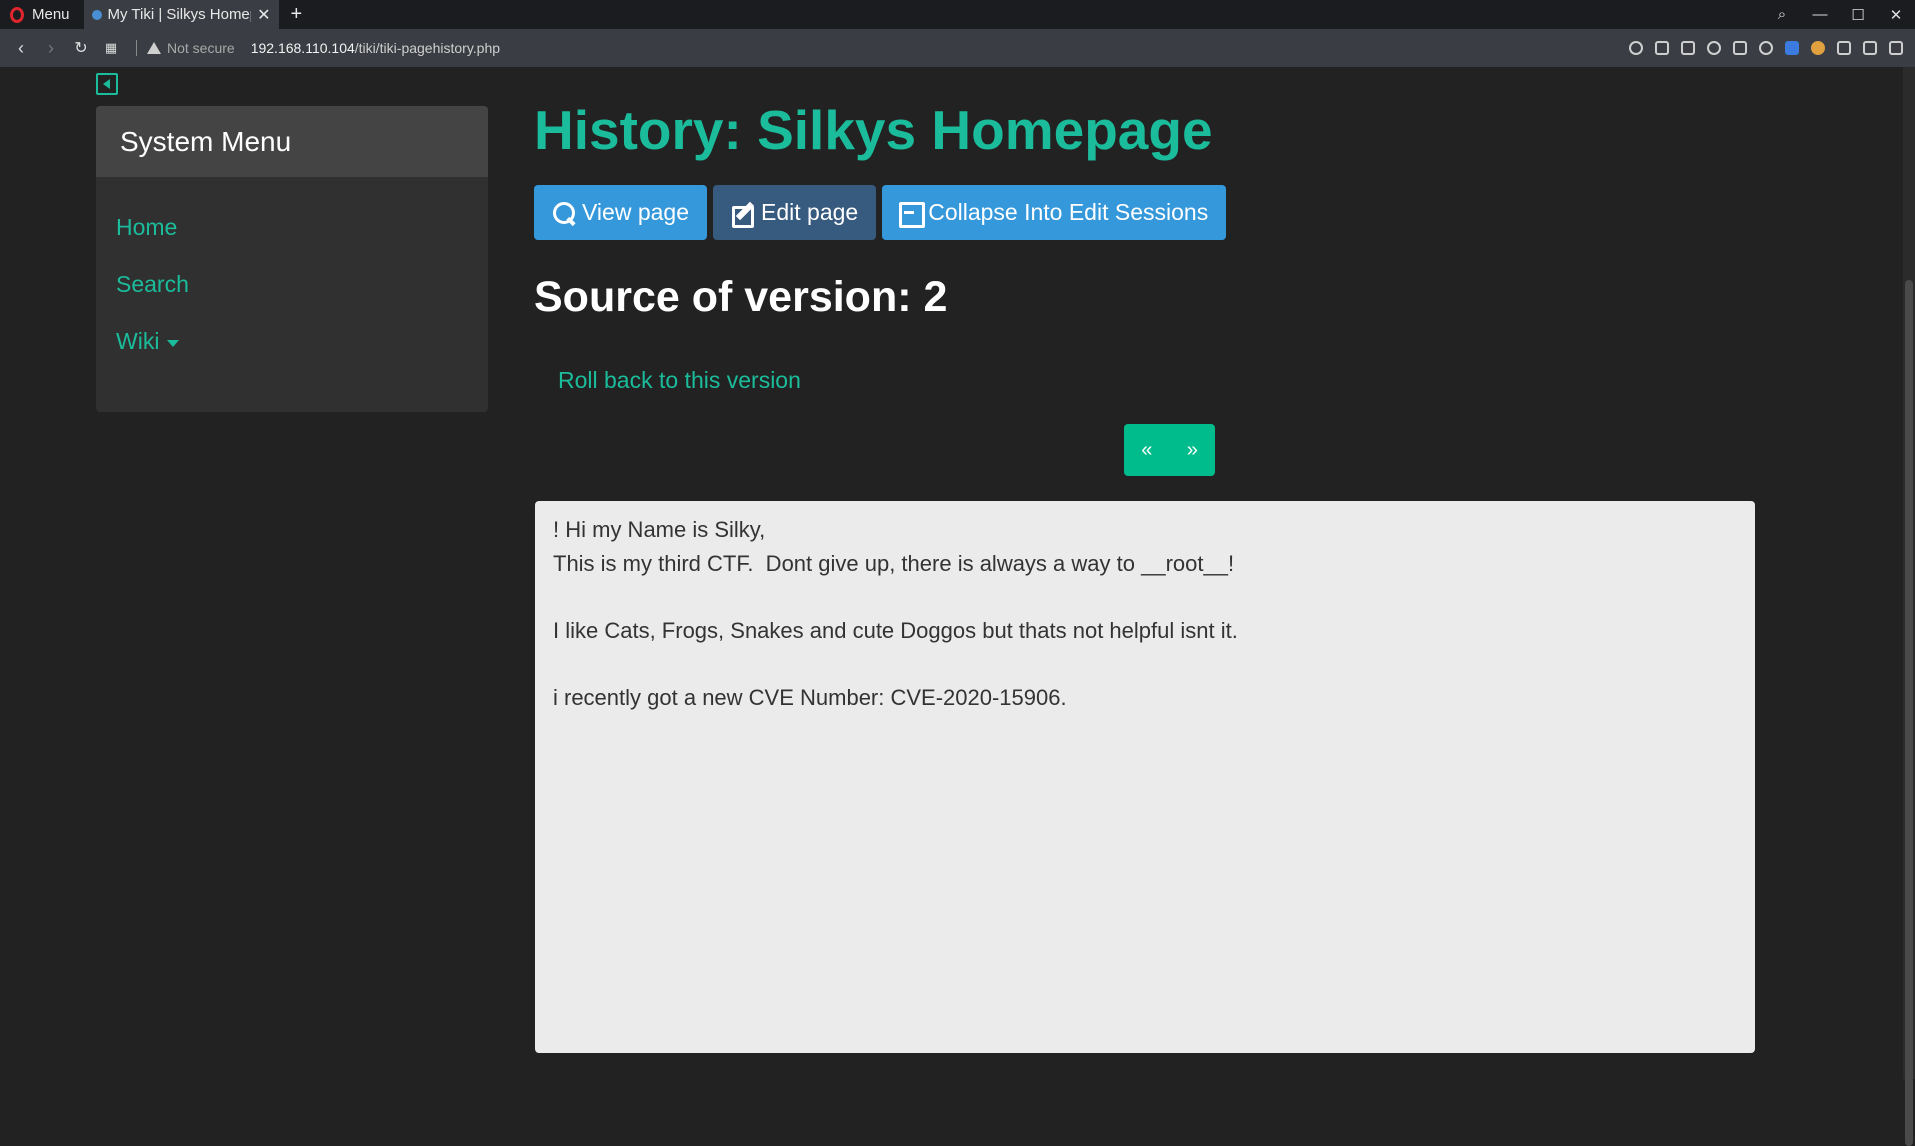 This screenshot has height=1146, width=1915. Describe the element at coordinates (1896, 48) in the screenshot. I see `easy-setup-icon` at that location.